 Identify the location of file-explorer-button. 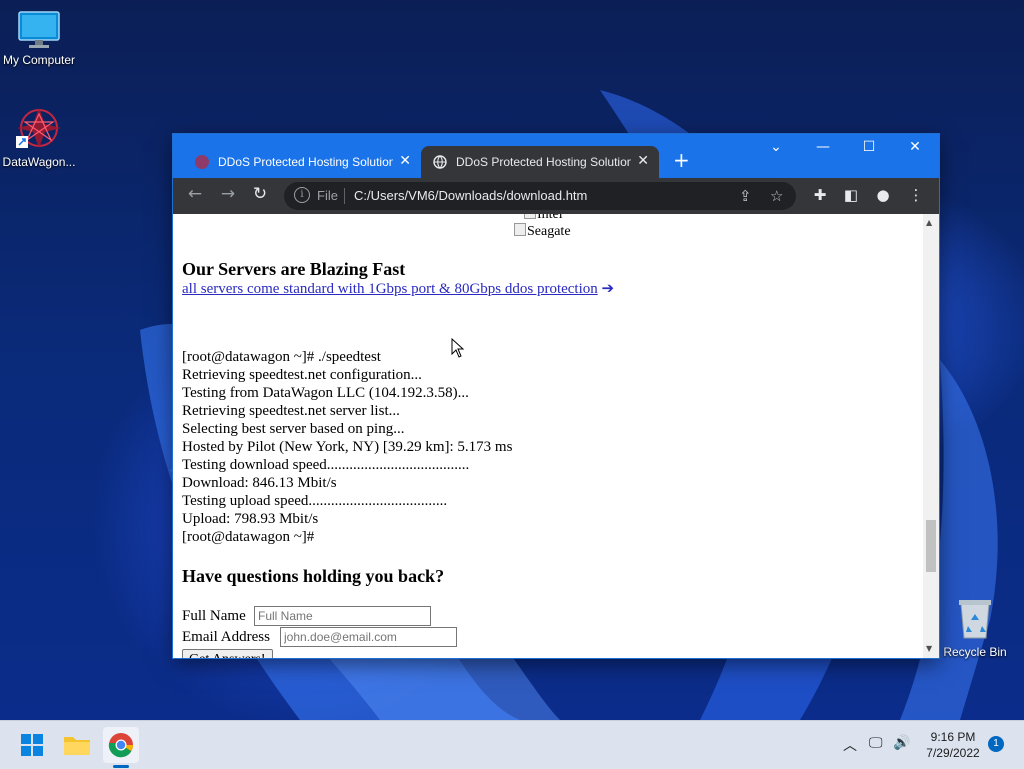
(77, 745).